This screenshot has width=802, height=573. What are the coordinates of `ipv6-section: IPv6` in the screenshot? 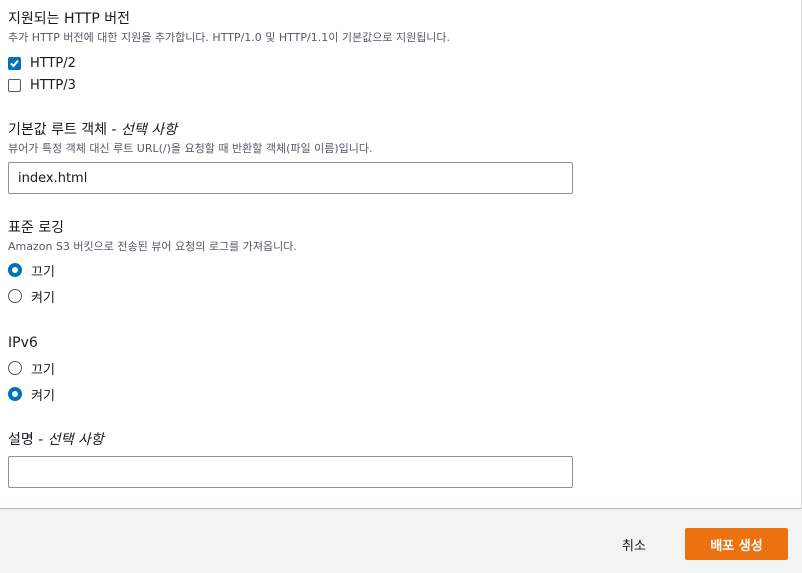 It's located at (23, 343).